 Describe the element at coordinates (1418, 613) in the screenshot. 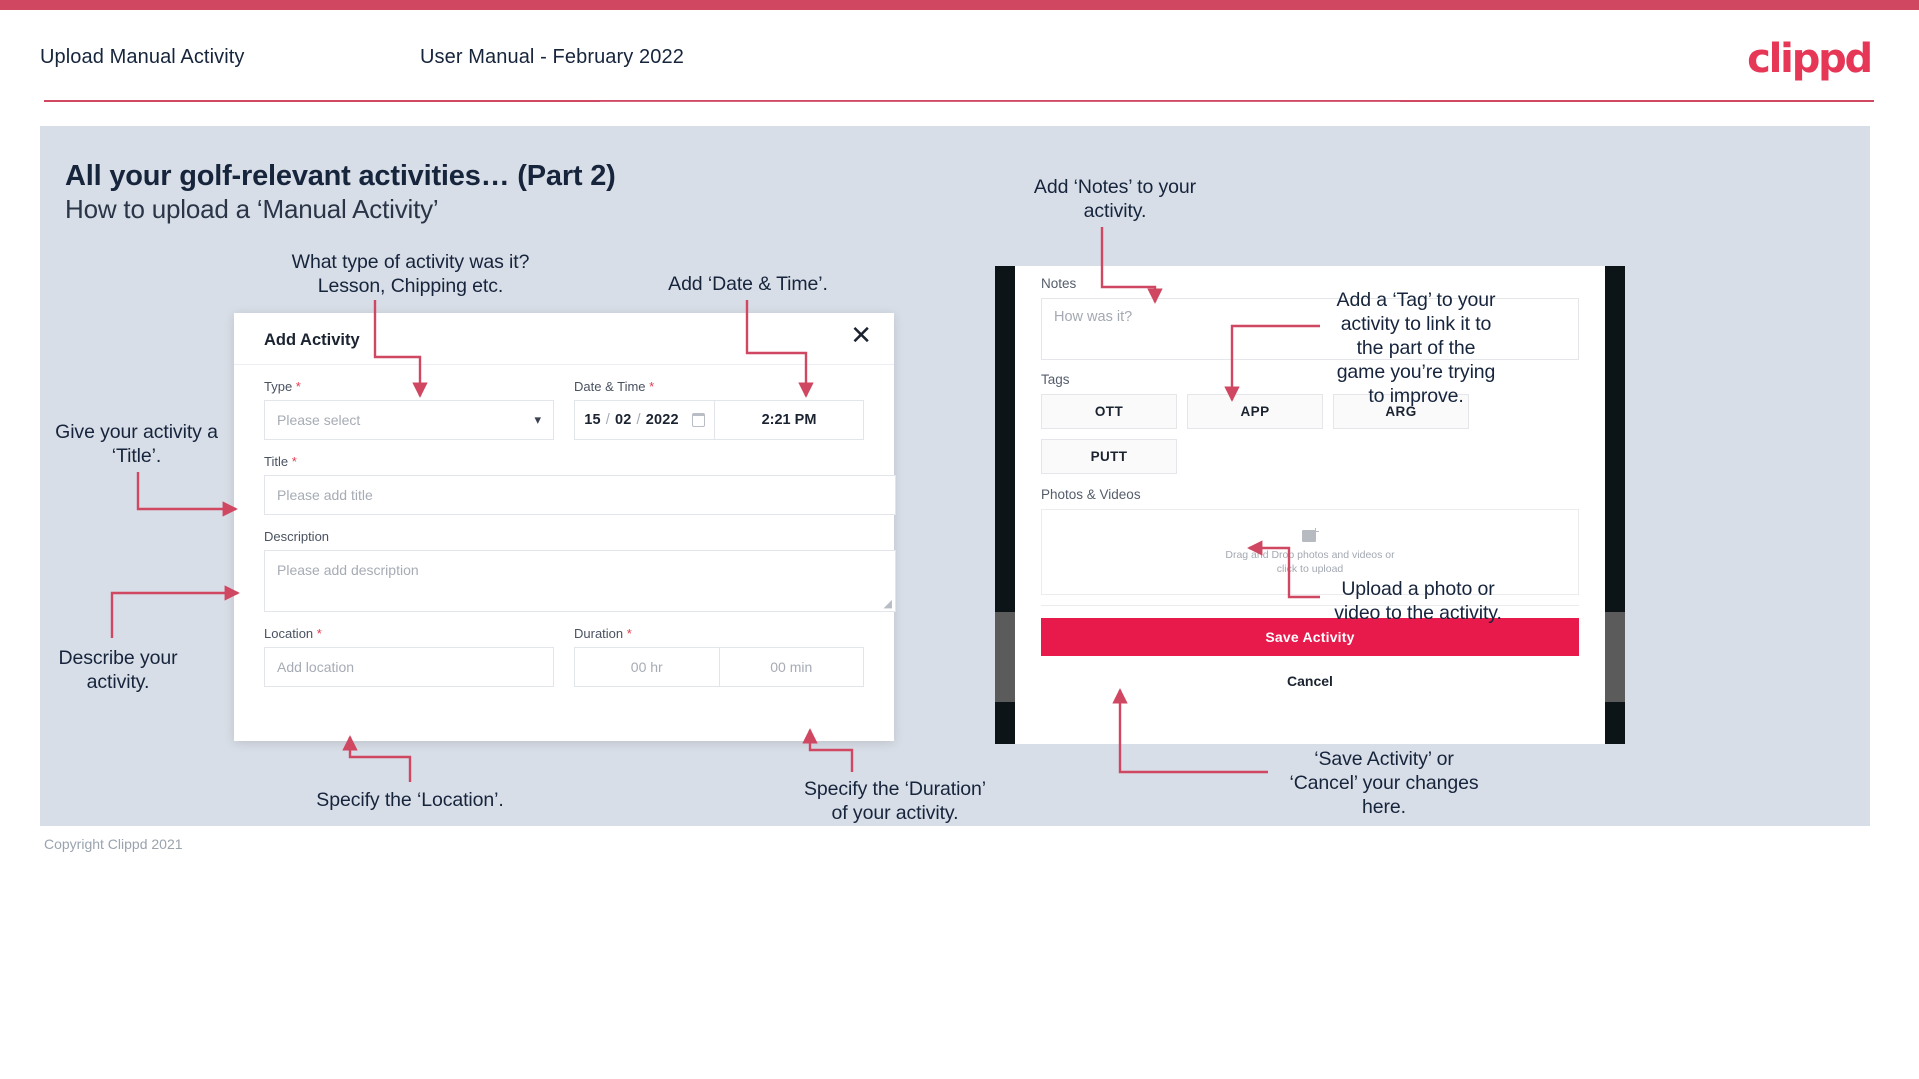

I see `annotation-photos-line2: video to the activity.` at that location.